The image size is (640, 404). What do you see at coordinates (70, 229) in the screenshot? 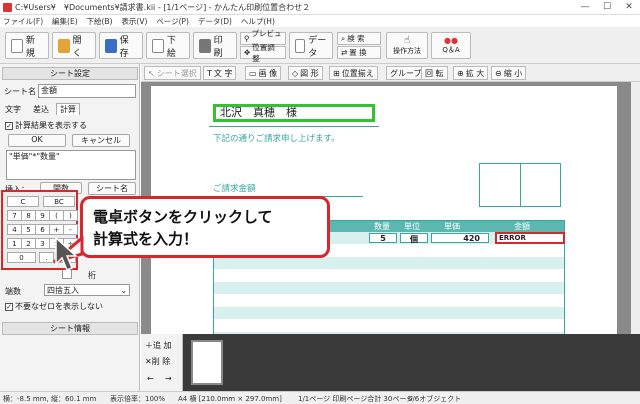
I see `calc-key-minus: -` at bounding box center [70, 229].